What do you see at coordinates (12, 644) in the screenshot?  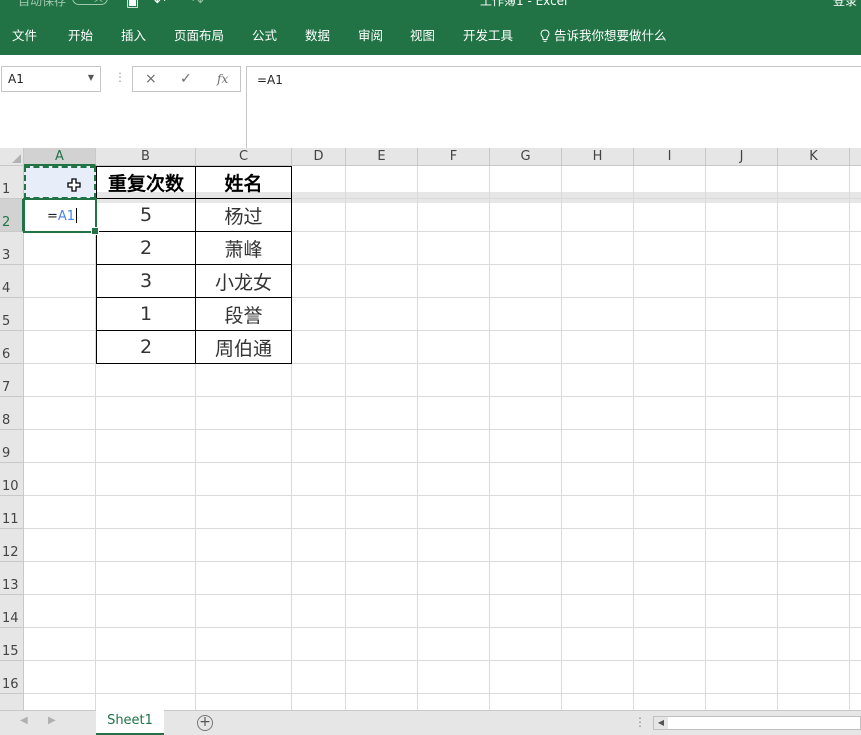 I see `row-header-15: 15` at bounding box center [12, 644].